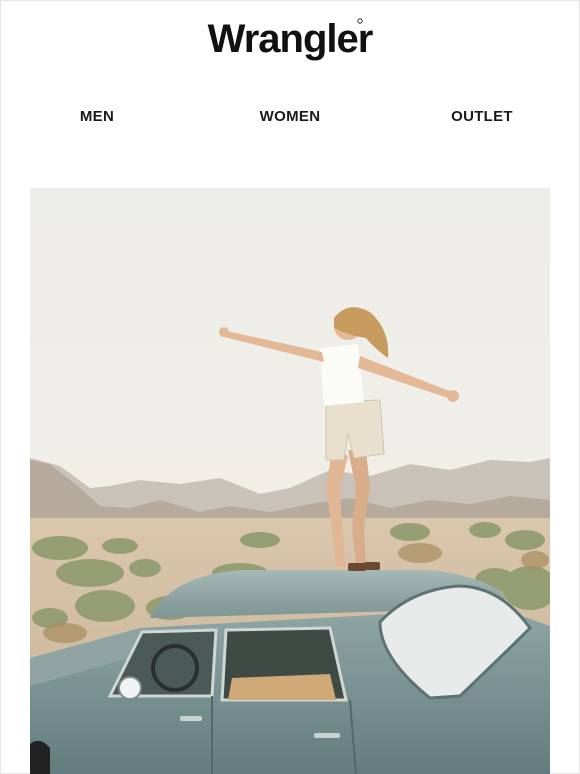 Image resolution: width=580 pixels, height=774 pixels. What do you see at coordinates (97, 116) in the screenshot?
I see `nav-men: MEN` at bounding box center [97, 116].